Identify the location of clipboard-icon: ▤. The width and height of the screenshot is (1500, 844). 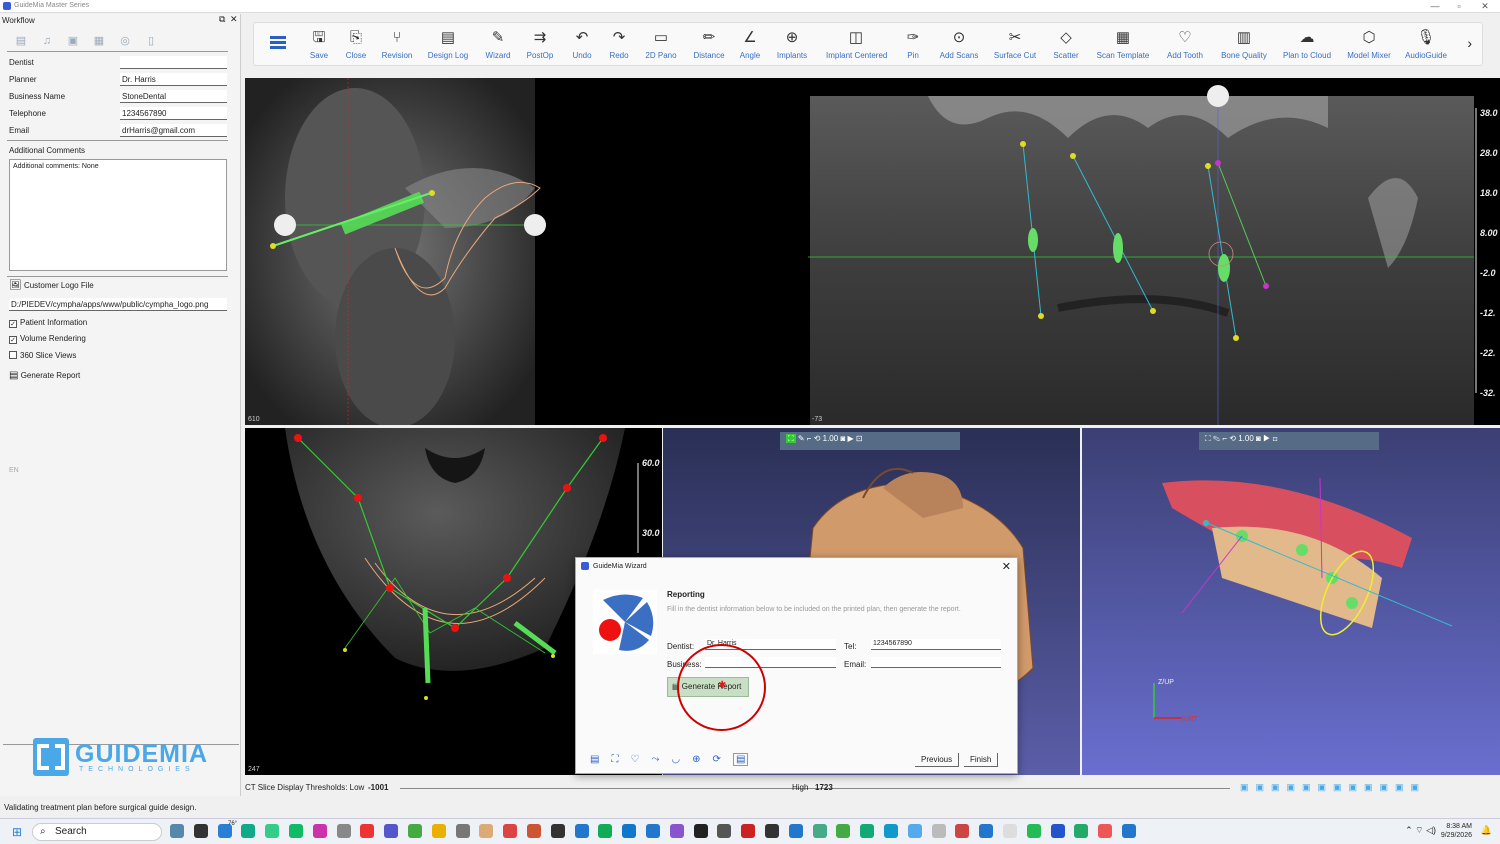
(594, 759).